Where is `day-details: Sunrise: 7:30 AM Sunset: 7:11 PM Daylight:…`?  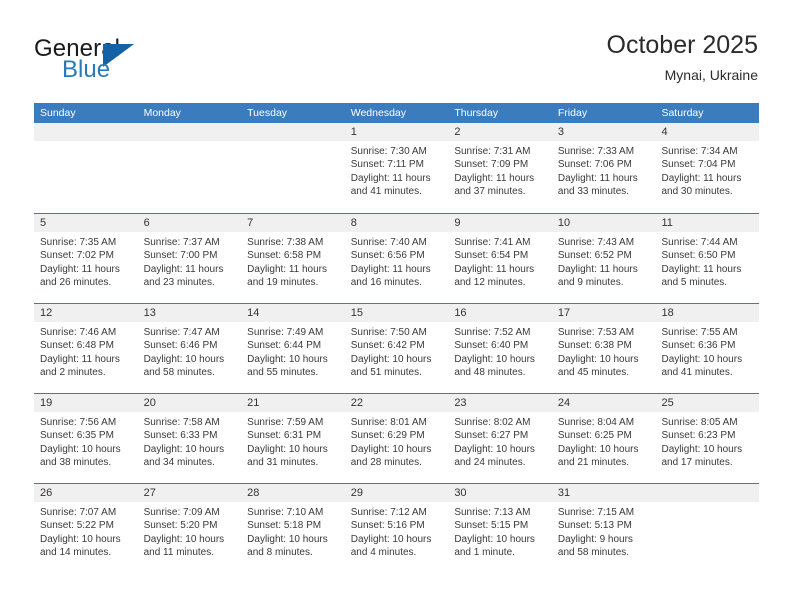
day-details: Sunrise: 7:30 AM Sunset: 7:11 PM Daylight:… is located at coordinates (397, 170).